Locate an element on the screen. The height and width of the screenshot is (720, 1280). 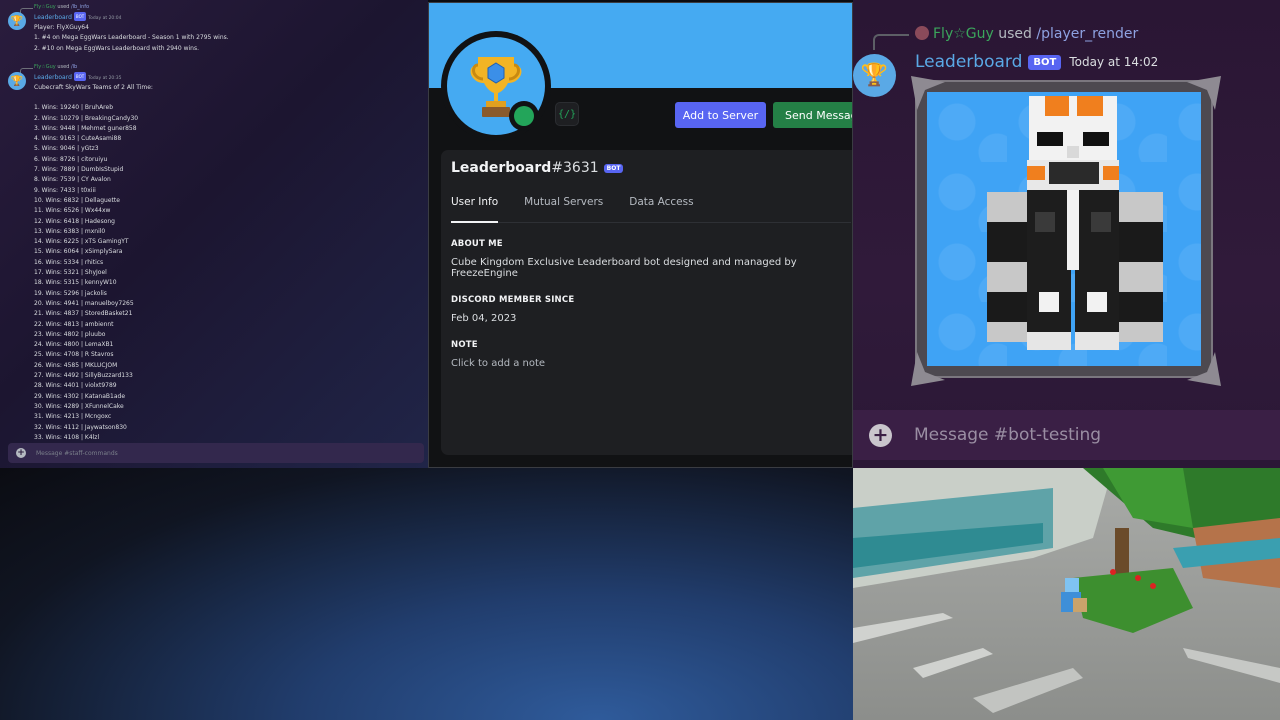
message-line: Player: FlyXGuy64 is located at coordinates (61, 27).